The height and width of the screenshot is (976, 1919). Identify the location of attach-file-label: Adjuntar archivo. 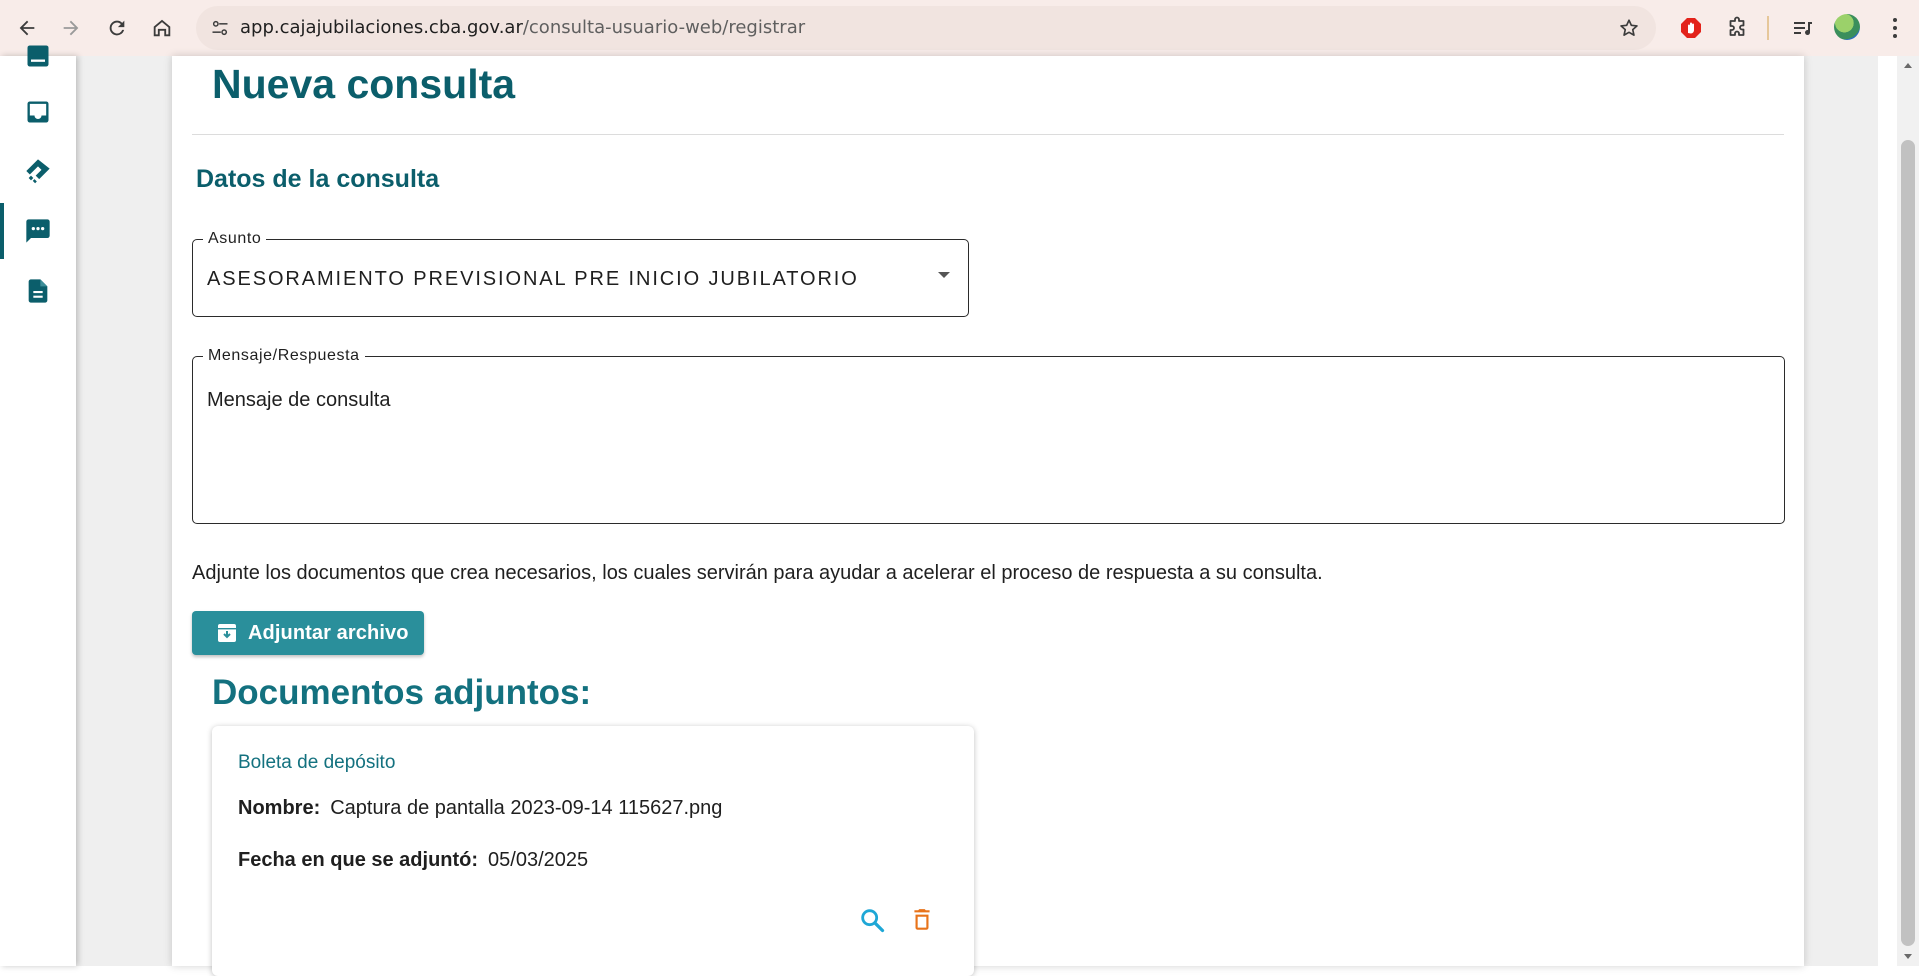
(328, 632).